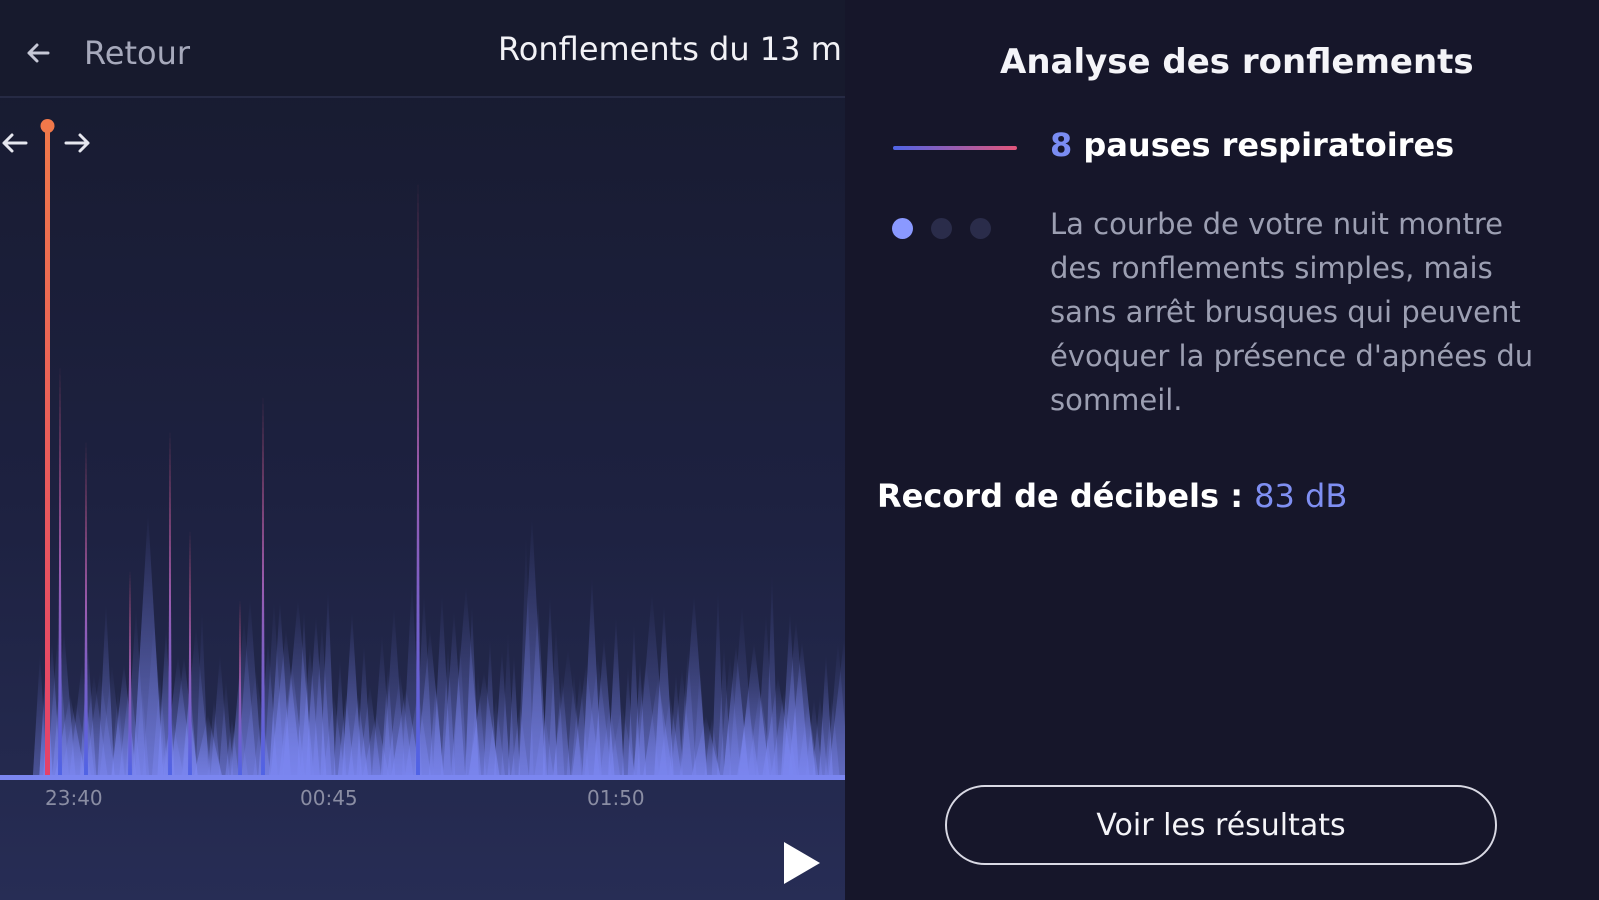 The width and height of the screenshot is (1599, 900). I want to click on pauses-count: 8, so click(1061, 145).